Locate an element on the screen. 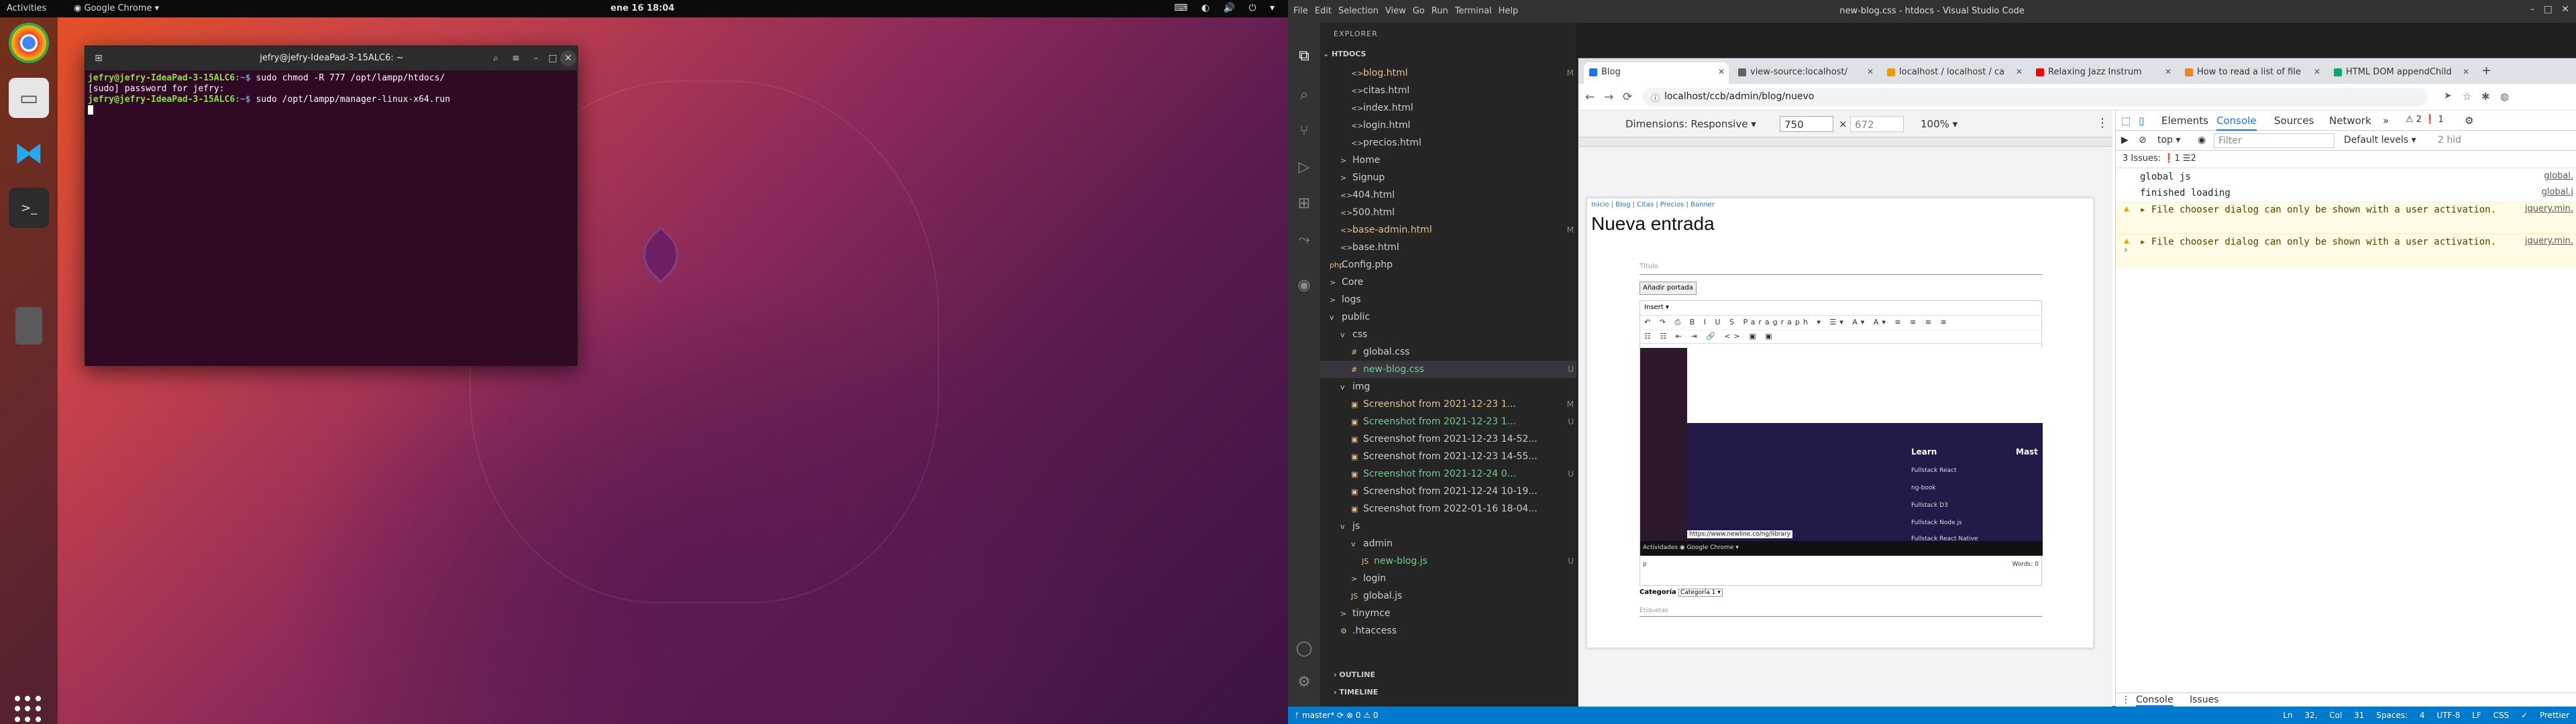 This screenshot has height=724, width=2576. dimensions-select: Dimensions: Responsive ▾ is located at coordinates (1690, 124).